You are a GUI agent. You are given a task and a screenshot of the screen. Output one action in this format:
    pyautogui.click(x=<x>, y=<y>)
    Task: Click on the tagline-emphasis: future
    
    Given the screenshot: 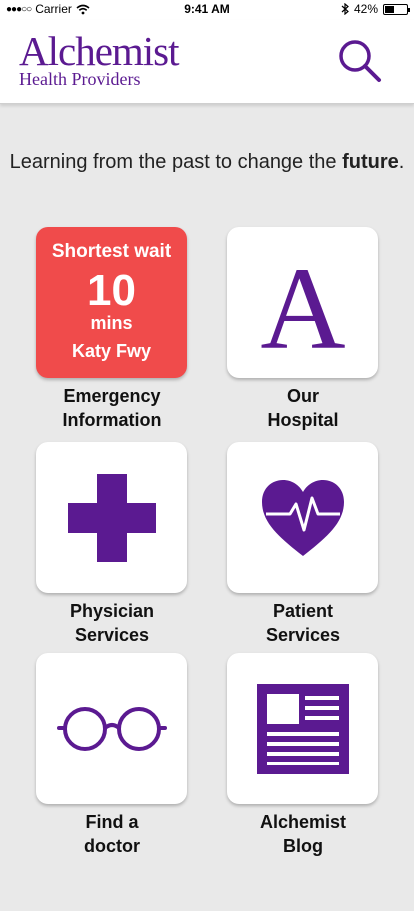 What is the action you would take?
    pyautogui.click(x=370, y=162)
    